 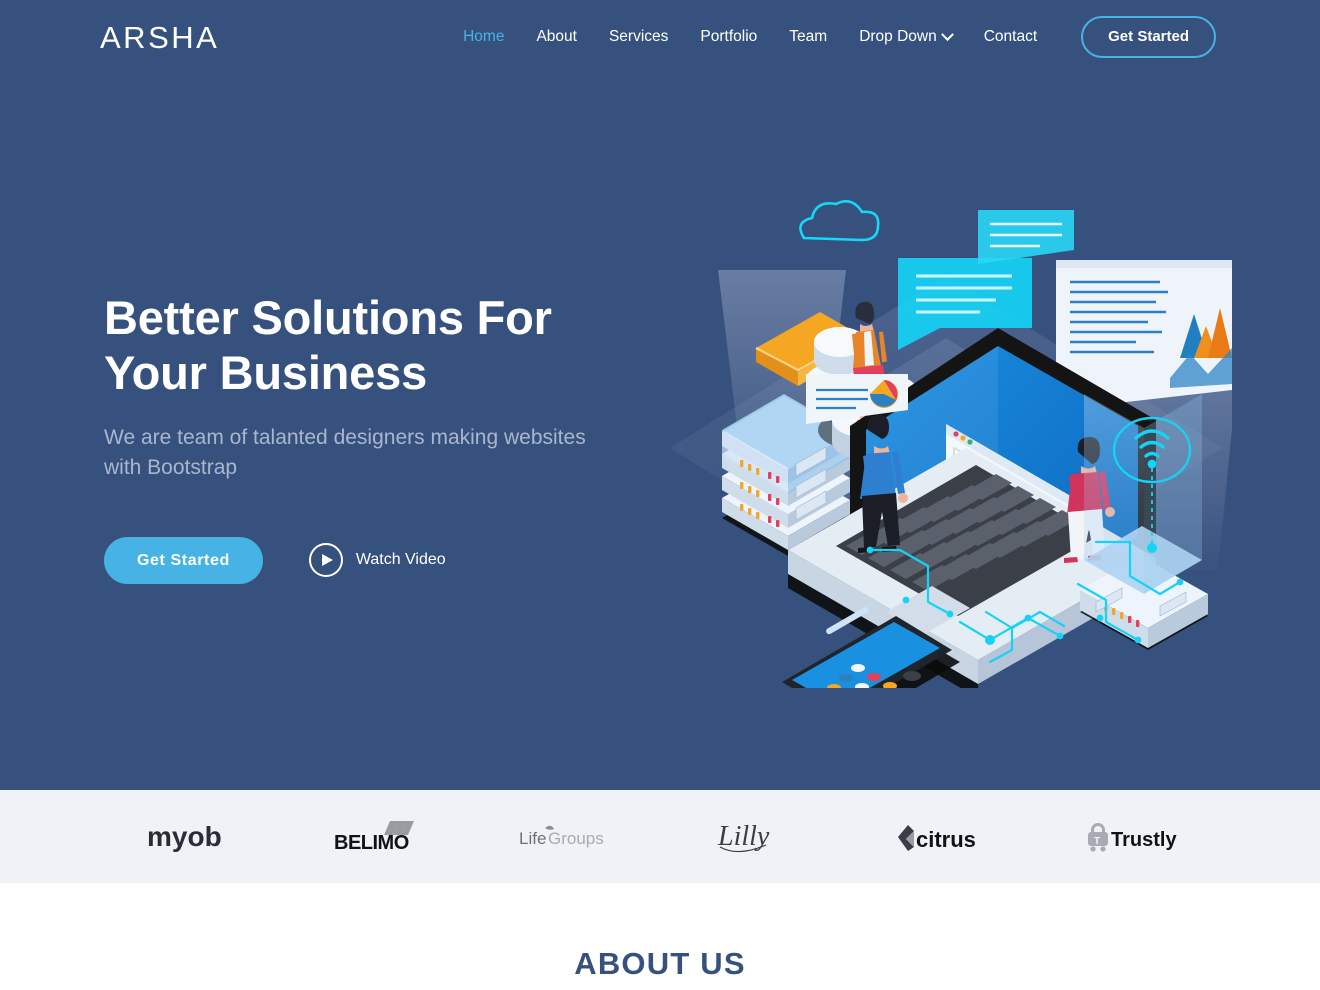 I want to click on header-get-started-button: Get Started, so click(x=1148, y=37).